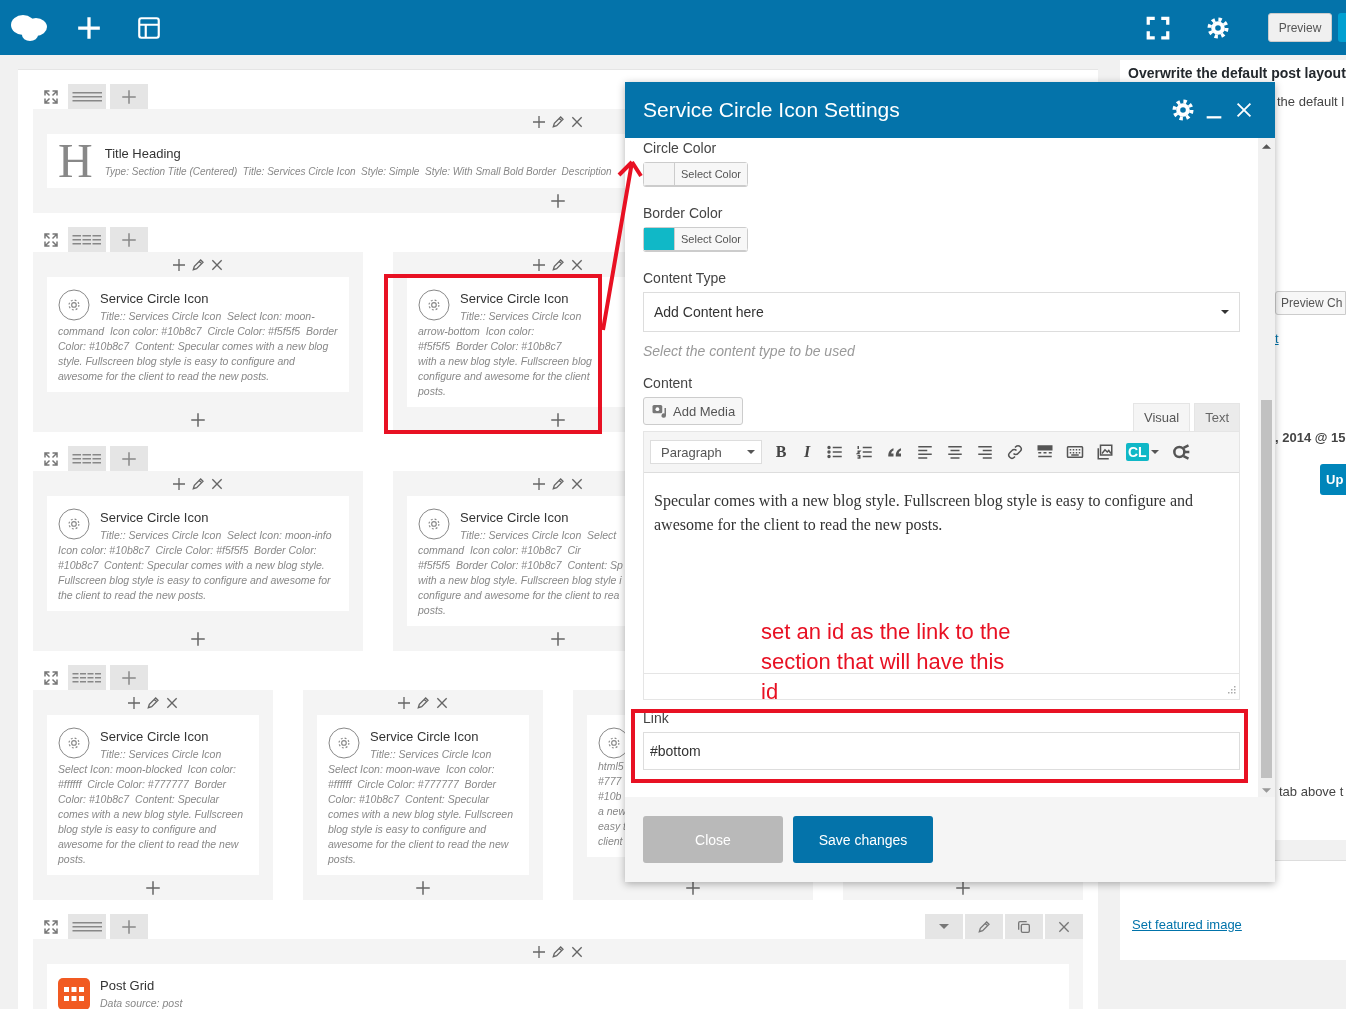 This screenshot has width=1346, height=1009. I want to click on link-field: #bottom, so click(941, 751).